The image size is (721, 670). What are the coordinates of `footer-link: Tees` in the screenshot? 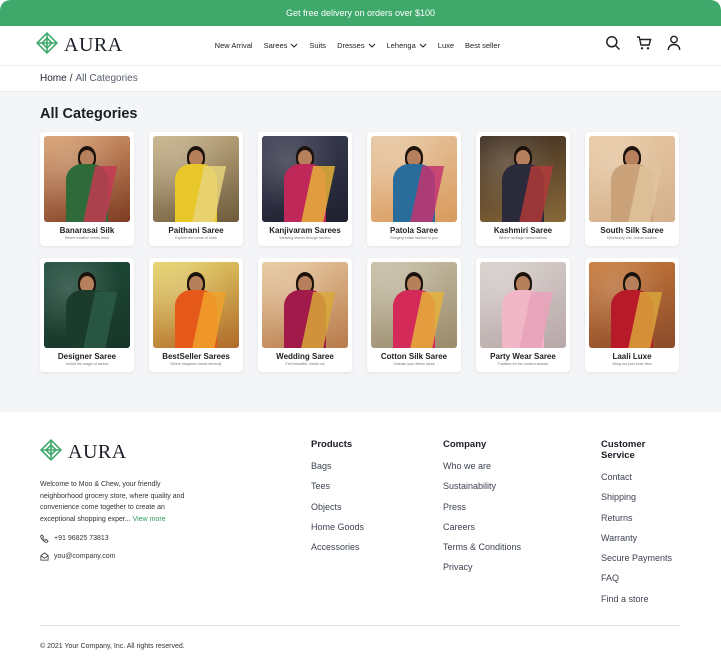 It's located at (337, 490).